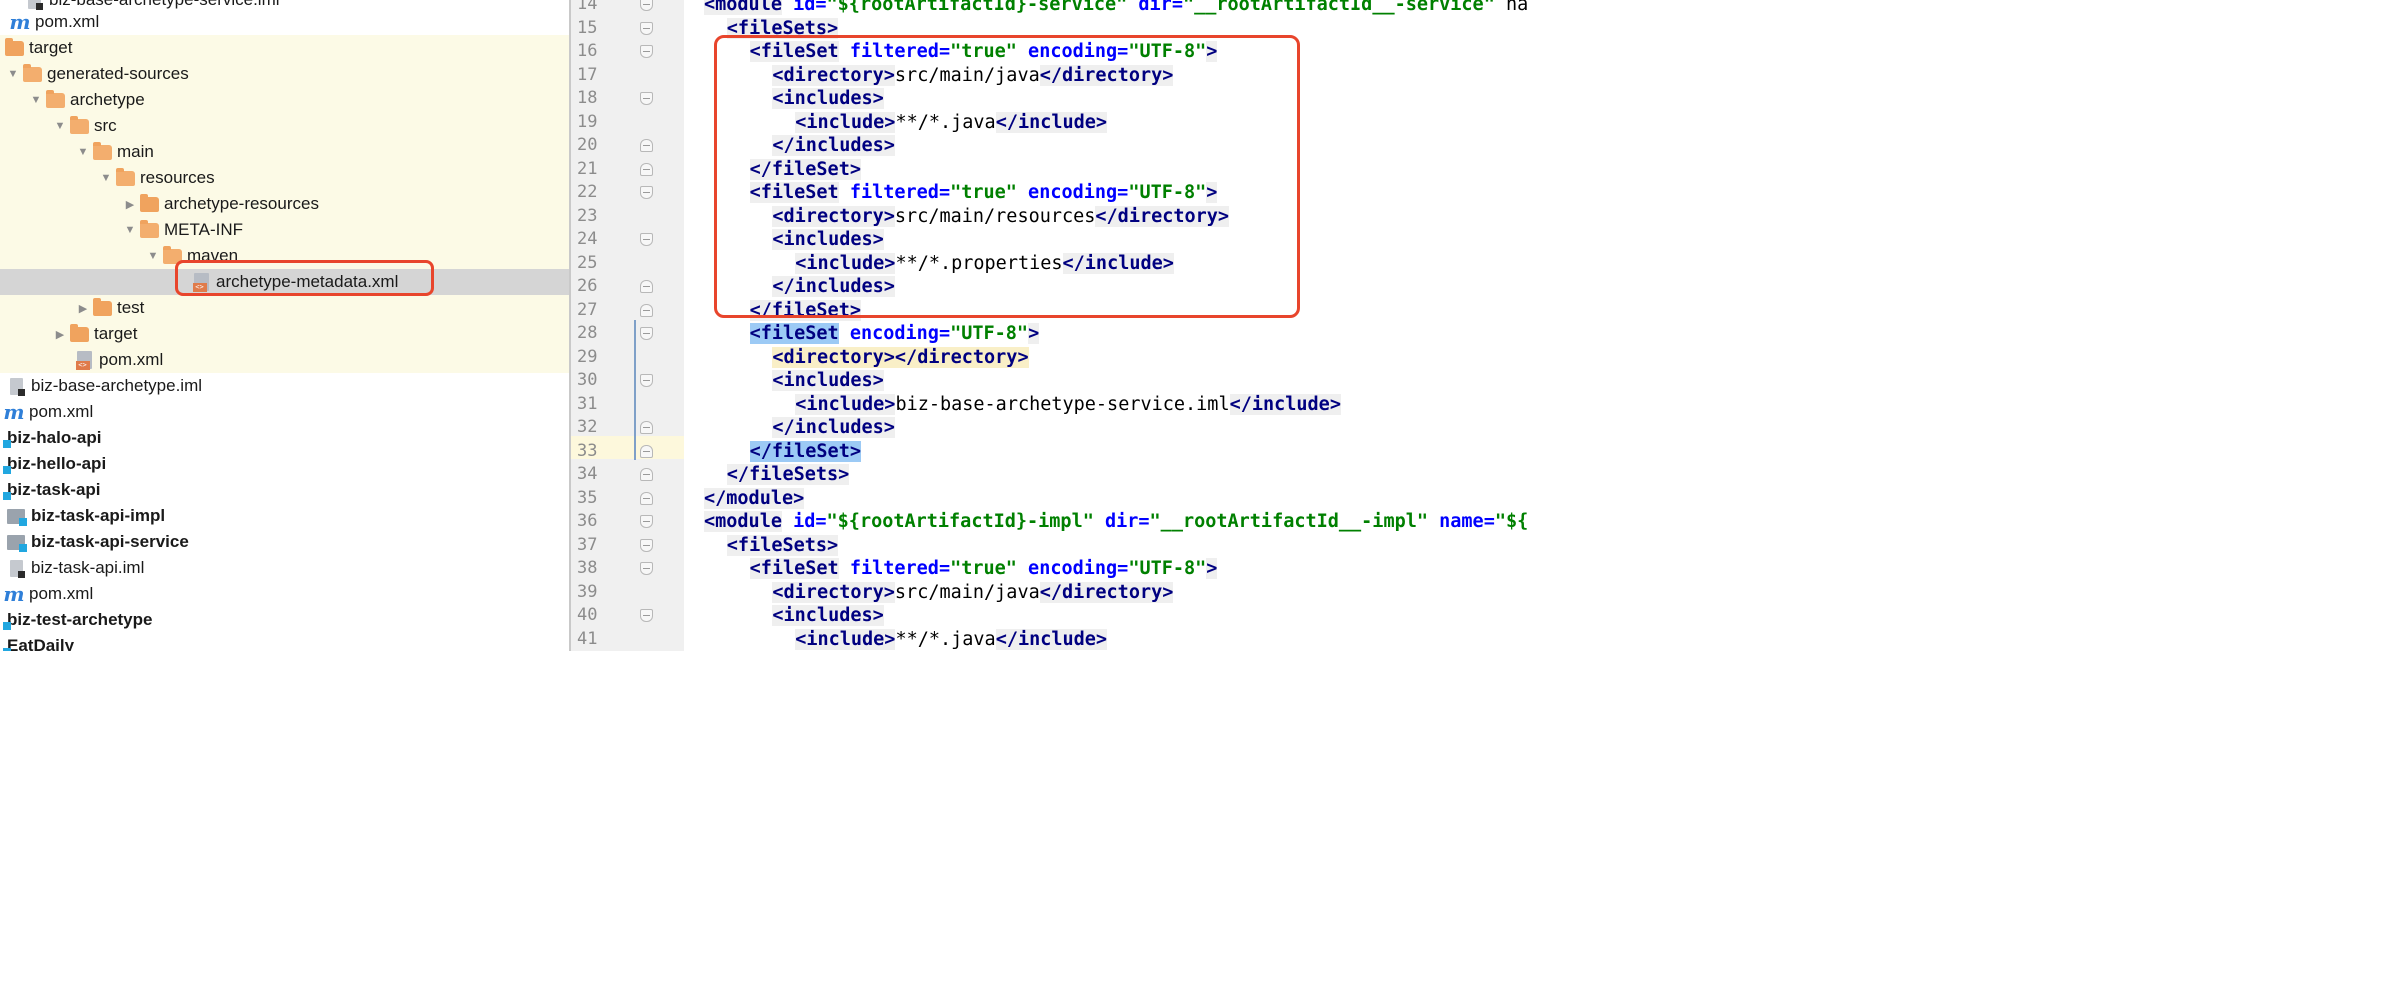 The height and width of the screenshot is (1000, 2408). Describe the element at coordinates (894, 333) in the screenshot. I see `code-line: <fileSet encoding="UTF-8">` at that location.